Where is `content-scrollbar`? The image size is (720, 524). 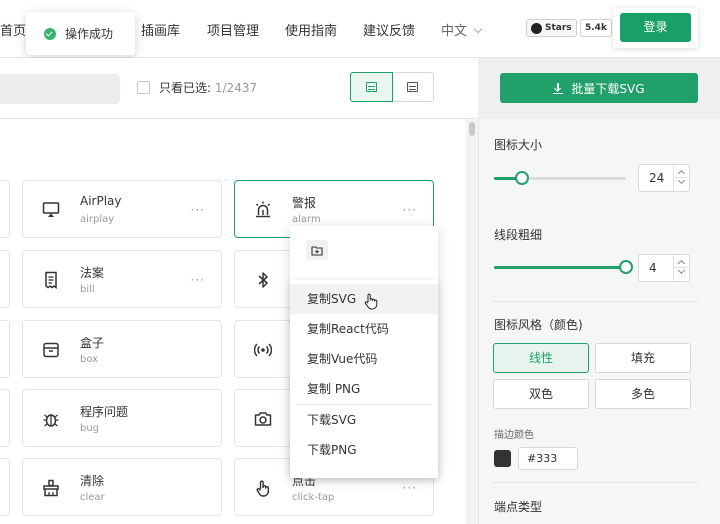 content-scrollbar is located at coordinates (472, 321).